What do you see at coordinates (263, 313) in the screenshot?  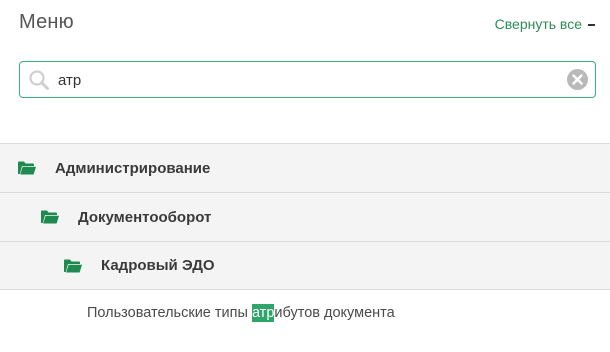 I see `search-match-highlight: атр` at bounding box center [263, 313].